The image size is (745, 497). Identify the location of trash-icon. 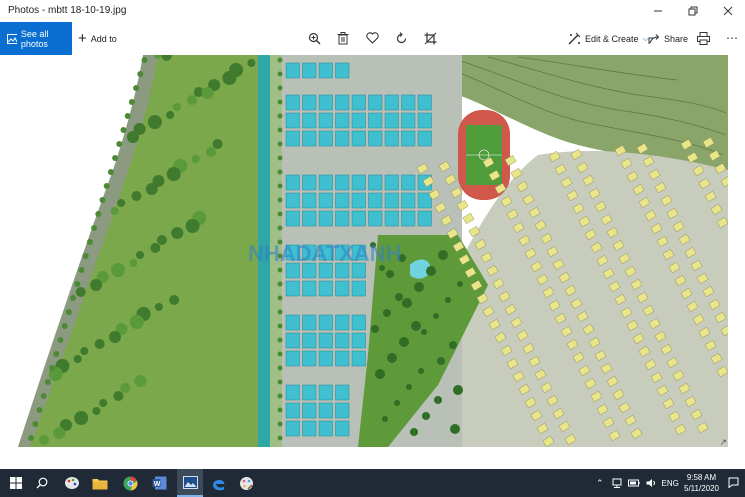
(343, 37).